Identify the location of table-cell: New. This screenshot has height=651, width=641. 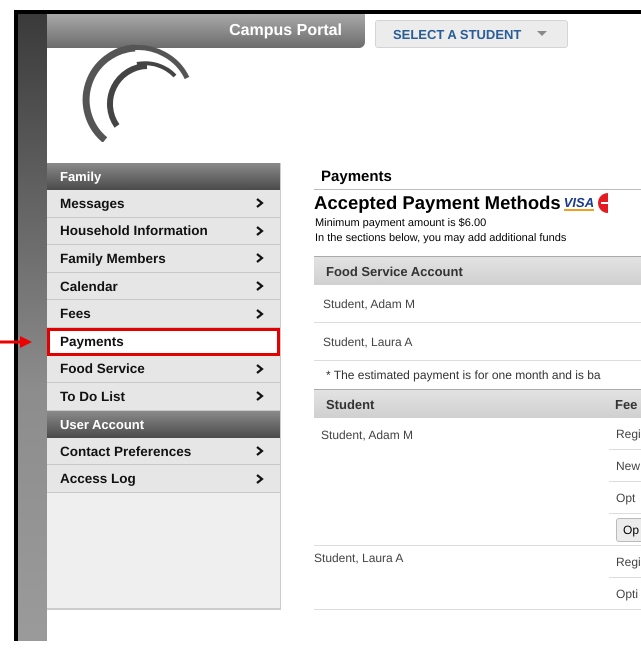
(625, 466).